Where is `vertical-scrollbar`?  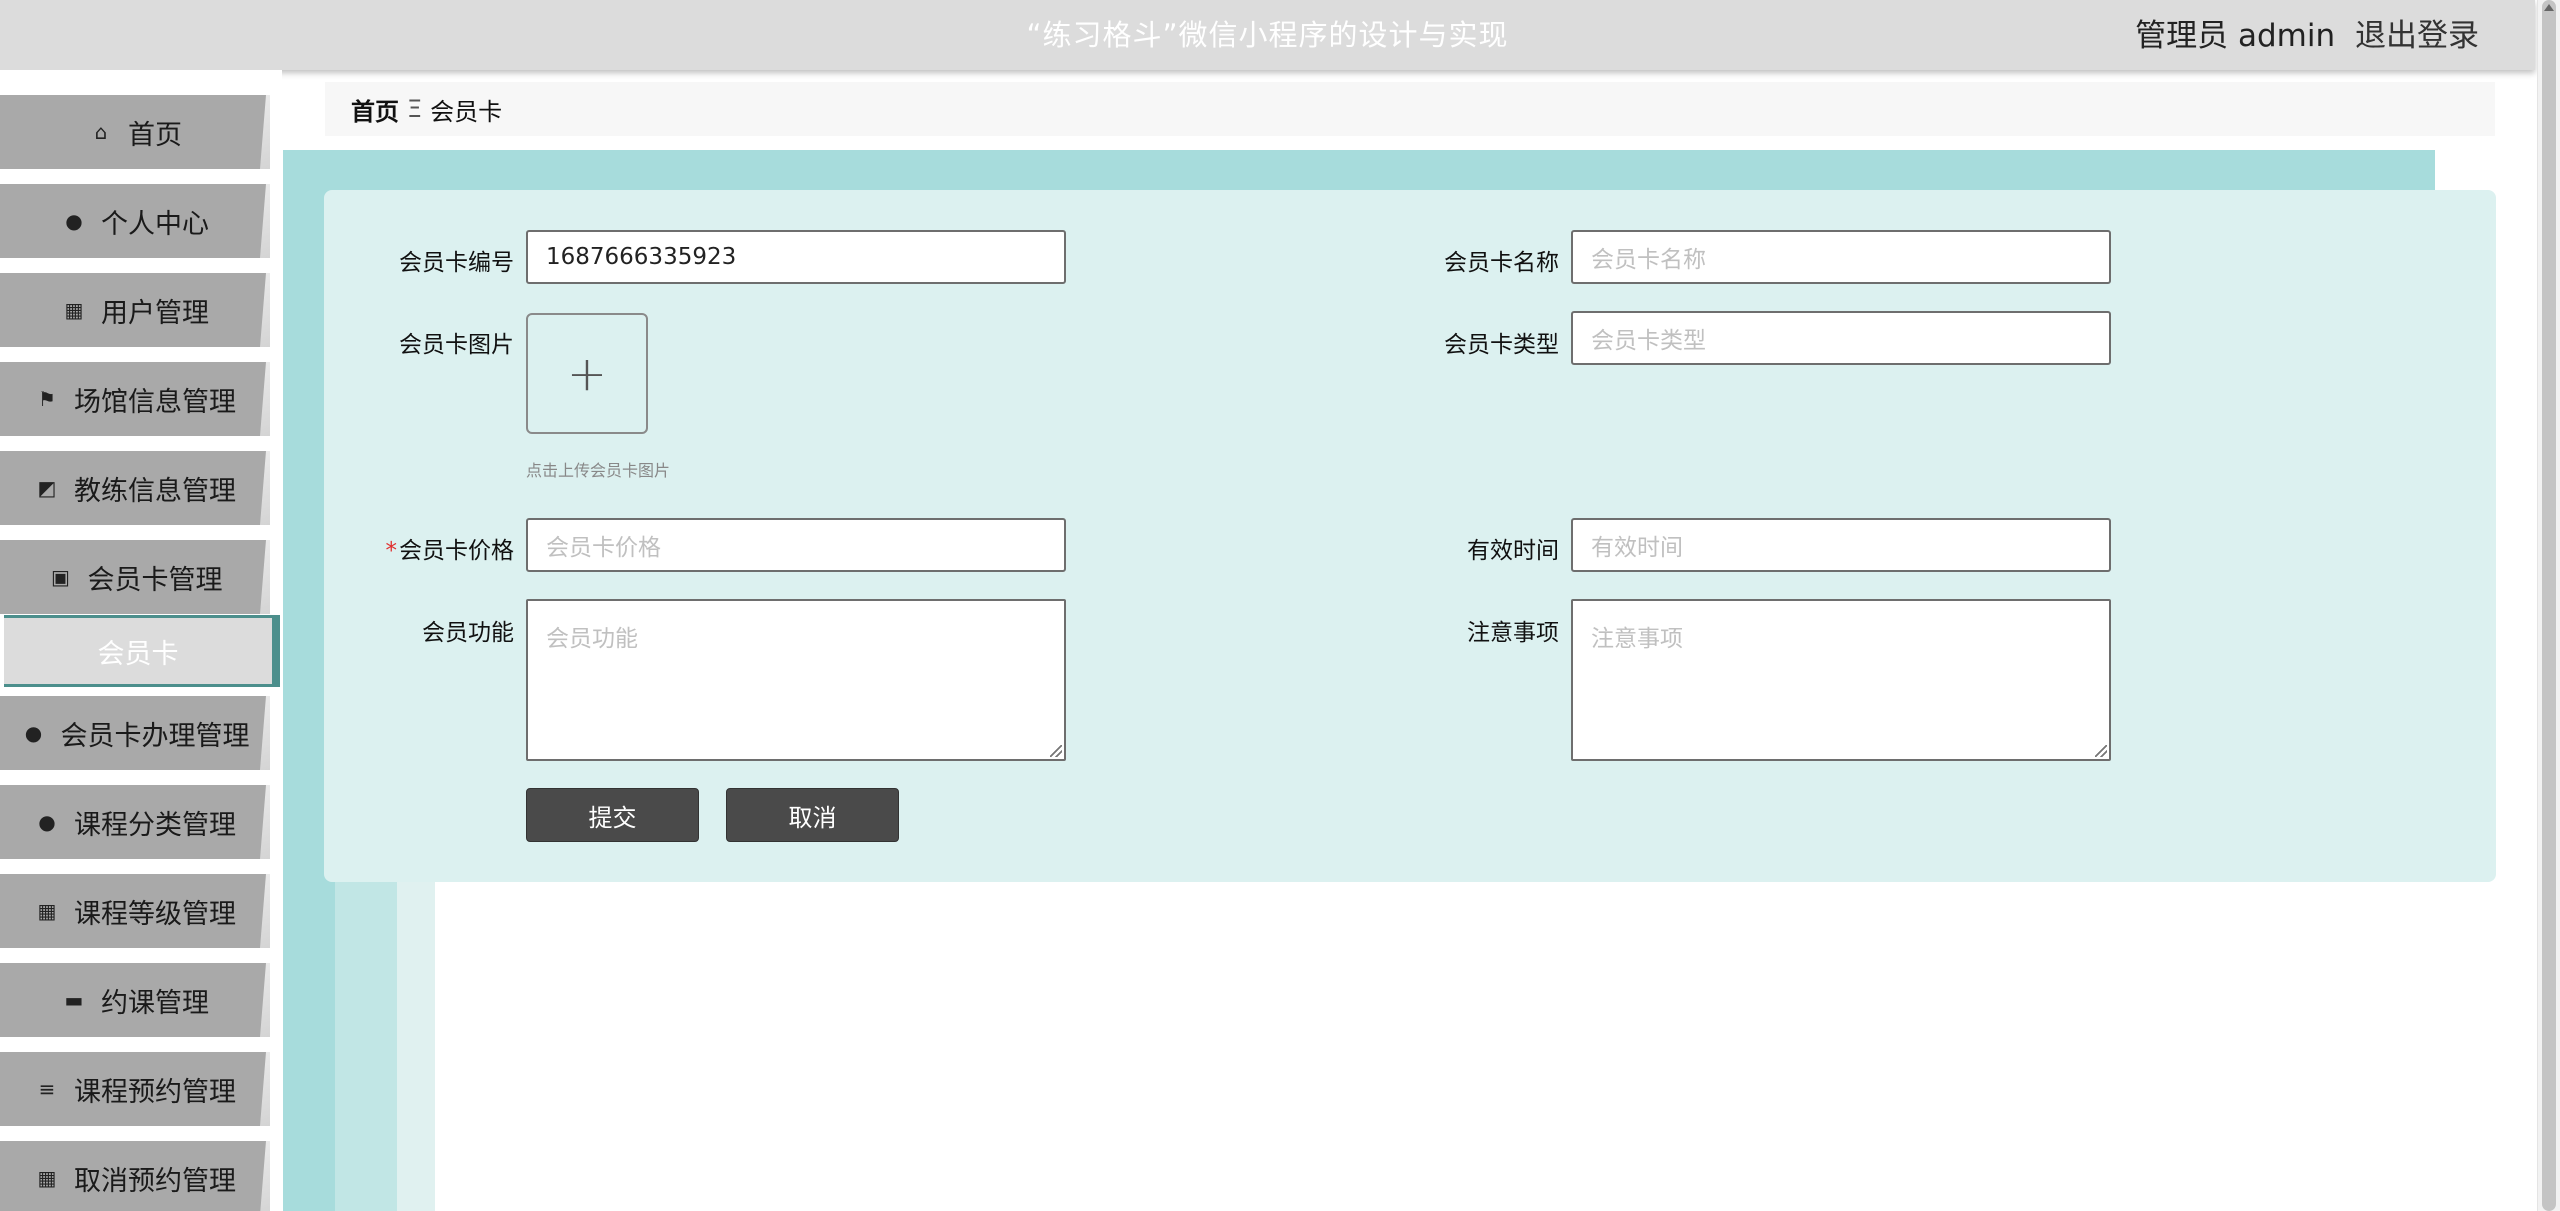
vertical-scrollbar is located at coordinates (2548, 605).